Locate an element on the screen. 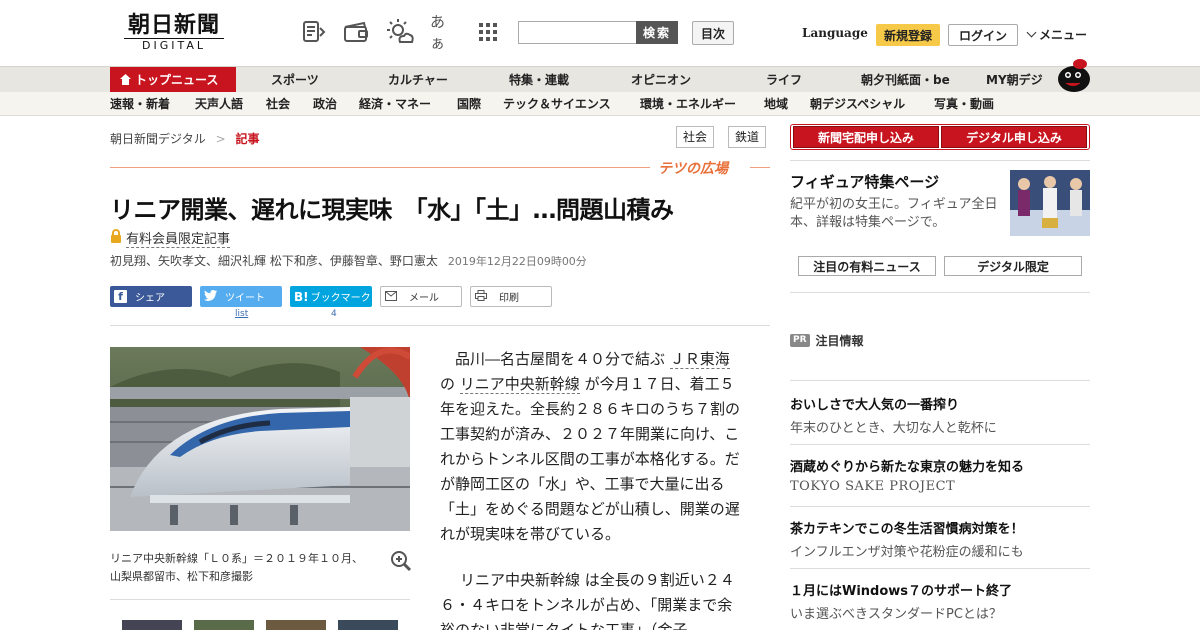  sidebar-divider is located at coordinates (940, 292).